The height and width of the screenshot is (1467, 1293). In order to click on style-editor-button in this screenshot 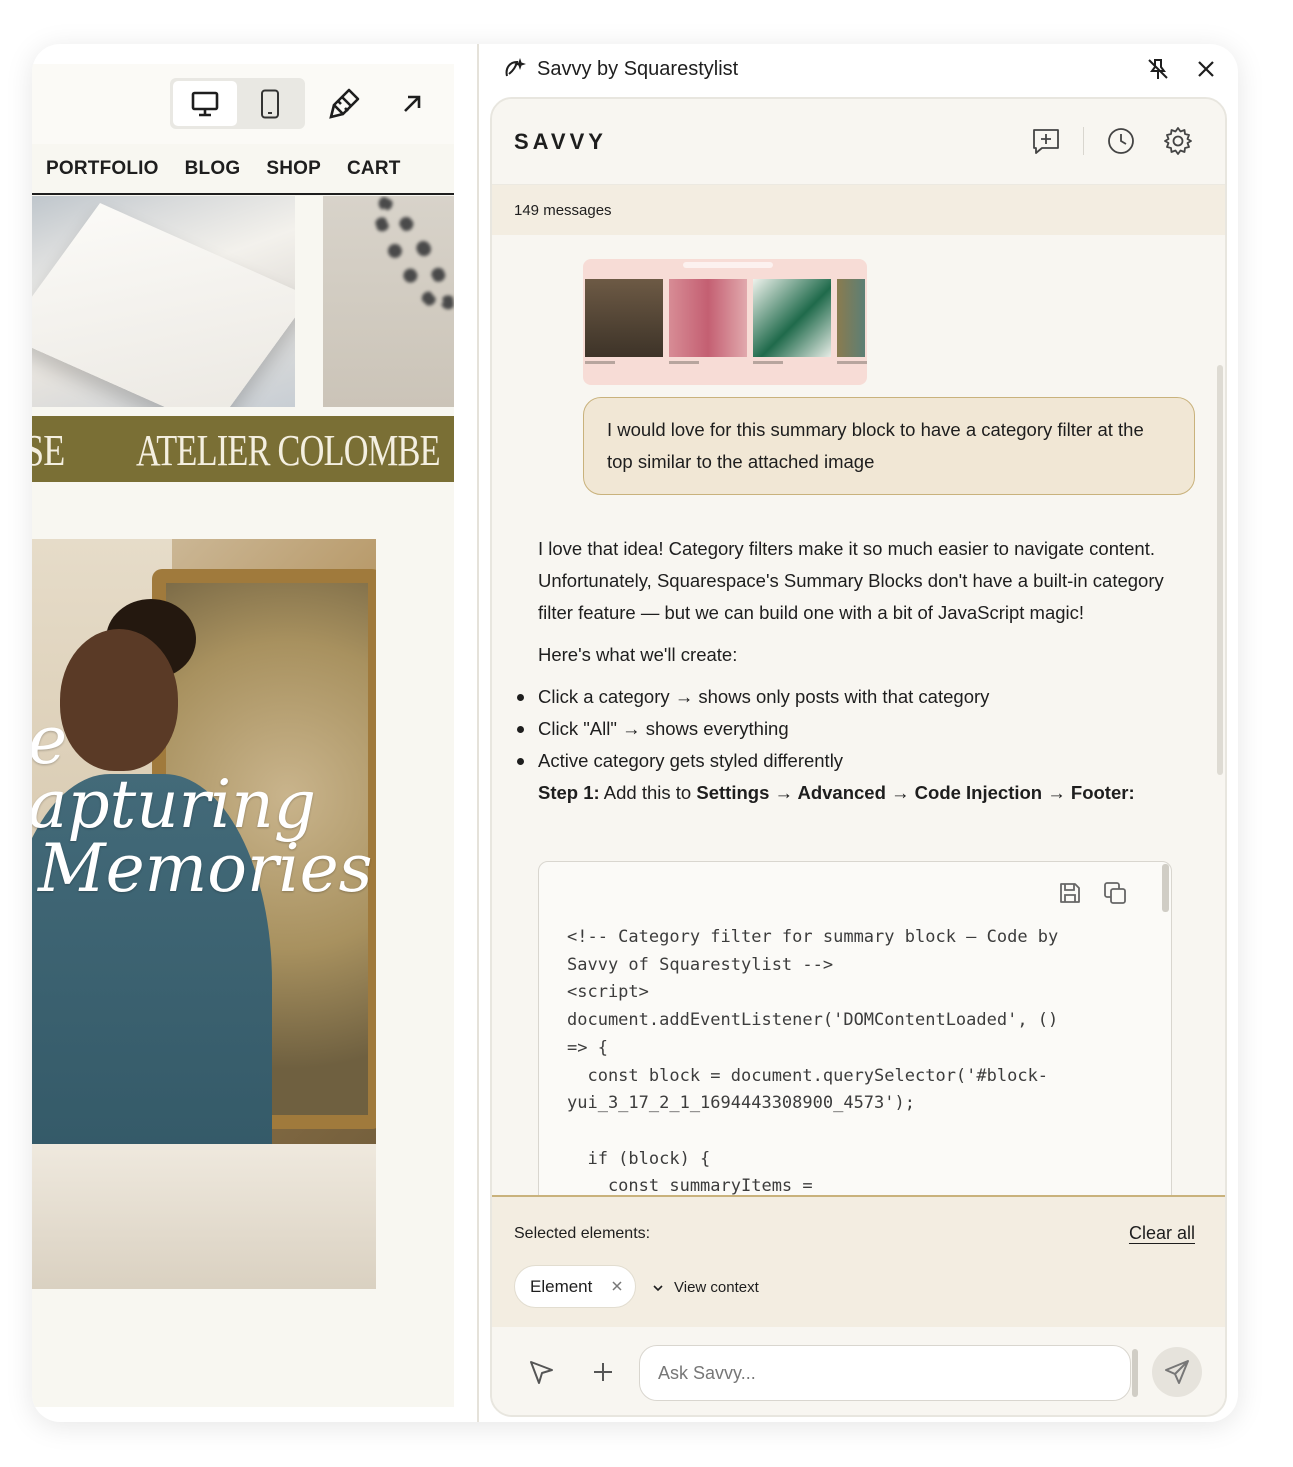, I will do `click(345, 103)`.